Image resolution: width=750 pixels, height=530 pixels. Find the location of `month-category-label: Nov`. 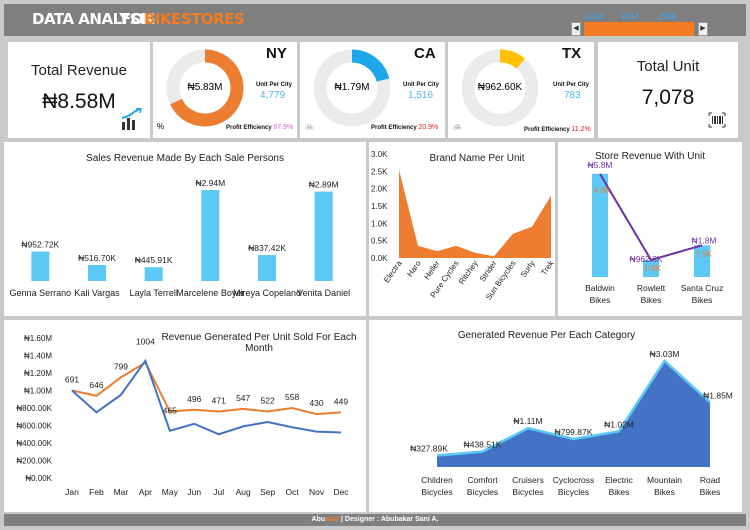

month-category-label: Nov is located at coordinates (317, 492).